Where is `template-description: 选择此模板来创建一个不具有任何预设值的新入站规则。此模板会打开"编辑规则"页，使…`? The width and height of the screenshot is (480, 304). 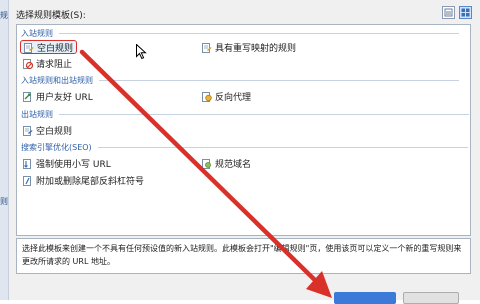 template-description: 选择此模板来创建一个不具有任何预设值的新入站规则。此模板会打开"编辑规则"页，使… is located at coordinates (243, 256).